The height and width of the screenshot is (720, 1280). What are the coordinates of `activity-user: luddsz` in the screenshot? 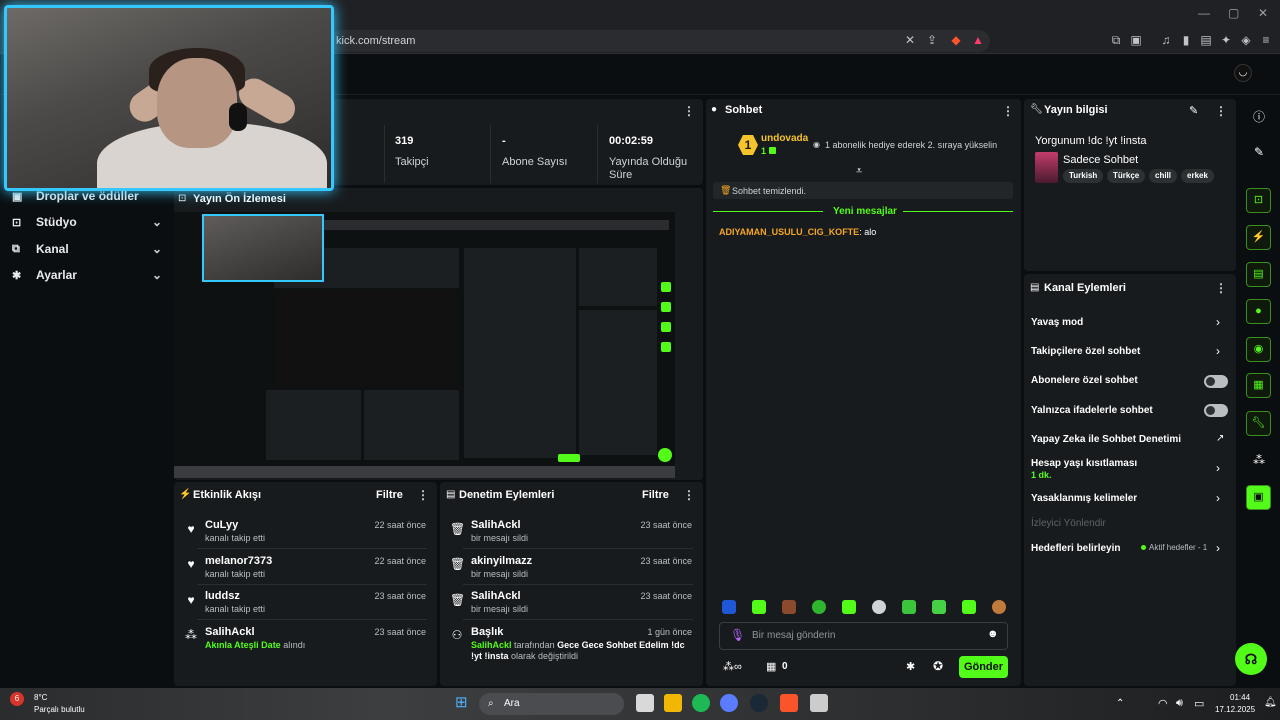 It's located at (222, 596).